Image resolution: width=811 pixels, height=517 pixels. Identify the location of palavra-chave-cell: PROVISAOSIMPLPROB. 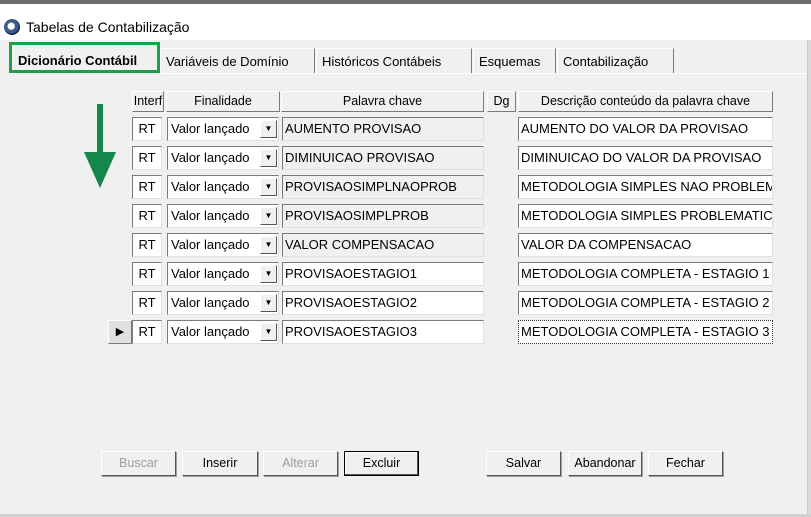
(383, 216).